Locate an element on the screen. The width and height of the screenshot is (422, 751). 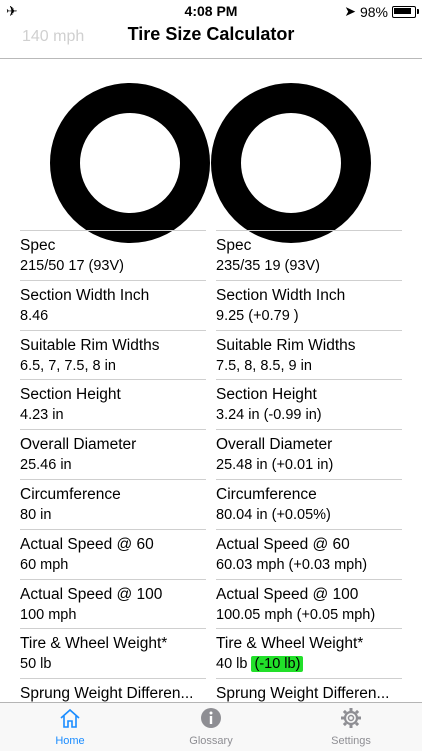
gear-icon is located at coordinates (351, 719).